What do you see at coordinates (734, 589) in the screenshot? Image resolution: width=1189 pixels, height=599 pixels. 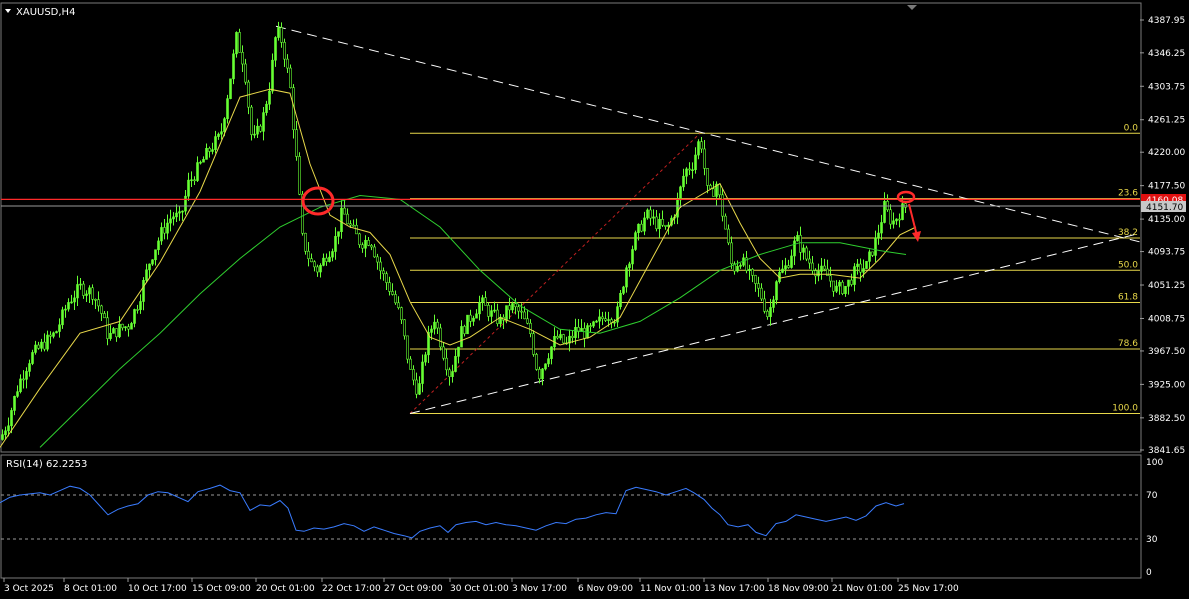 I see `time-tick-label: 13 Nov 17:00` at bounding box center [734, 589].